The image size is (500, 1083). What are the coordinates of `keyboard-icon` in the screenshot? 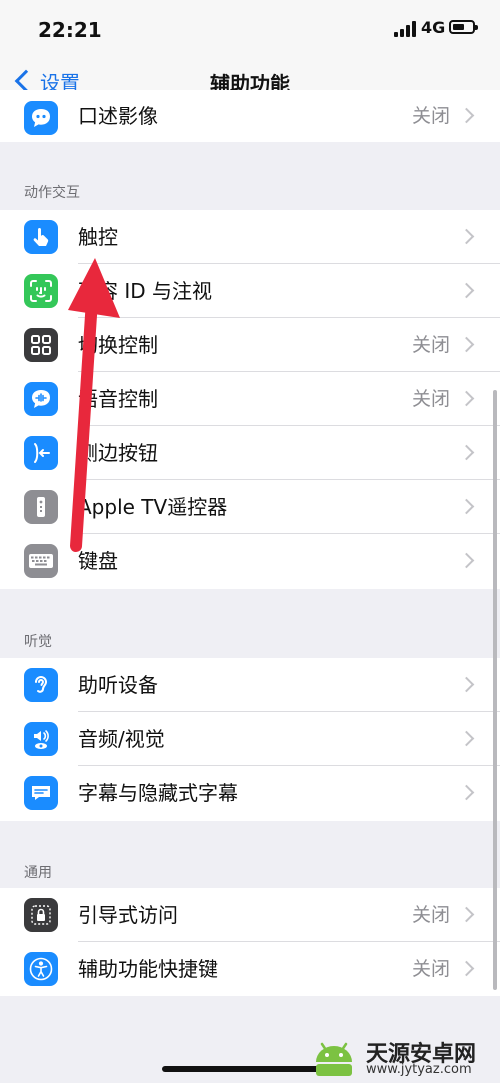 It's located at (41, 561).